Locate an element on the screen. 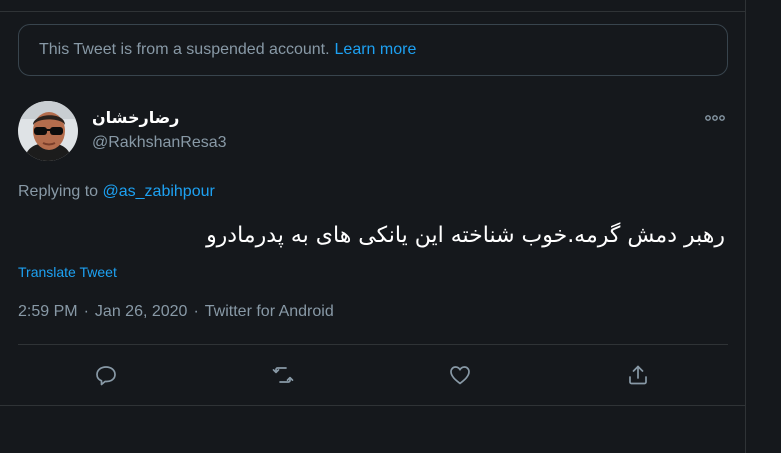 The height and width of the screenshot is (453, 781). tweet-meta: 2:59 PM · Jan 26, 2020 · Twitter for Android is located at coordinates (176, 312).